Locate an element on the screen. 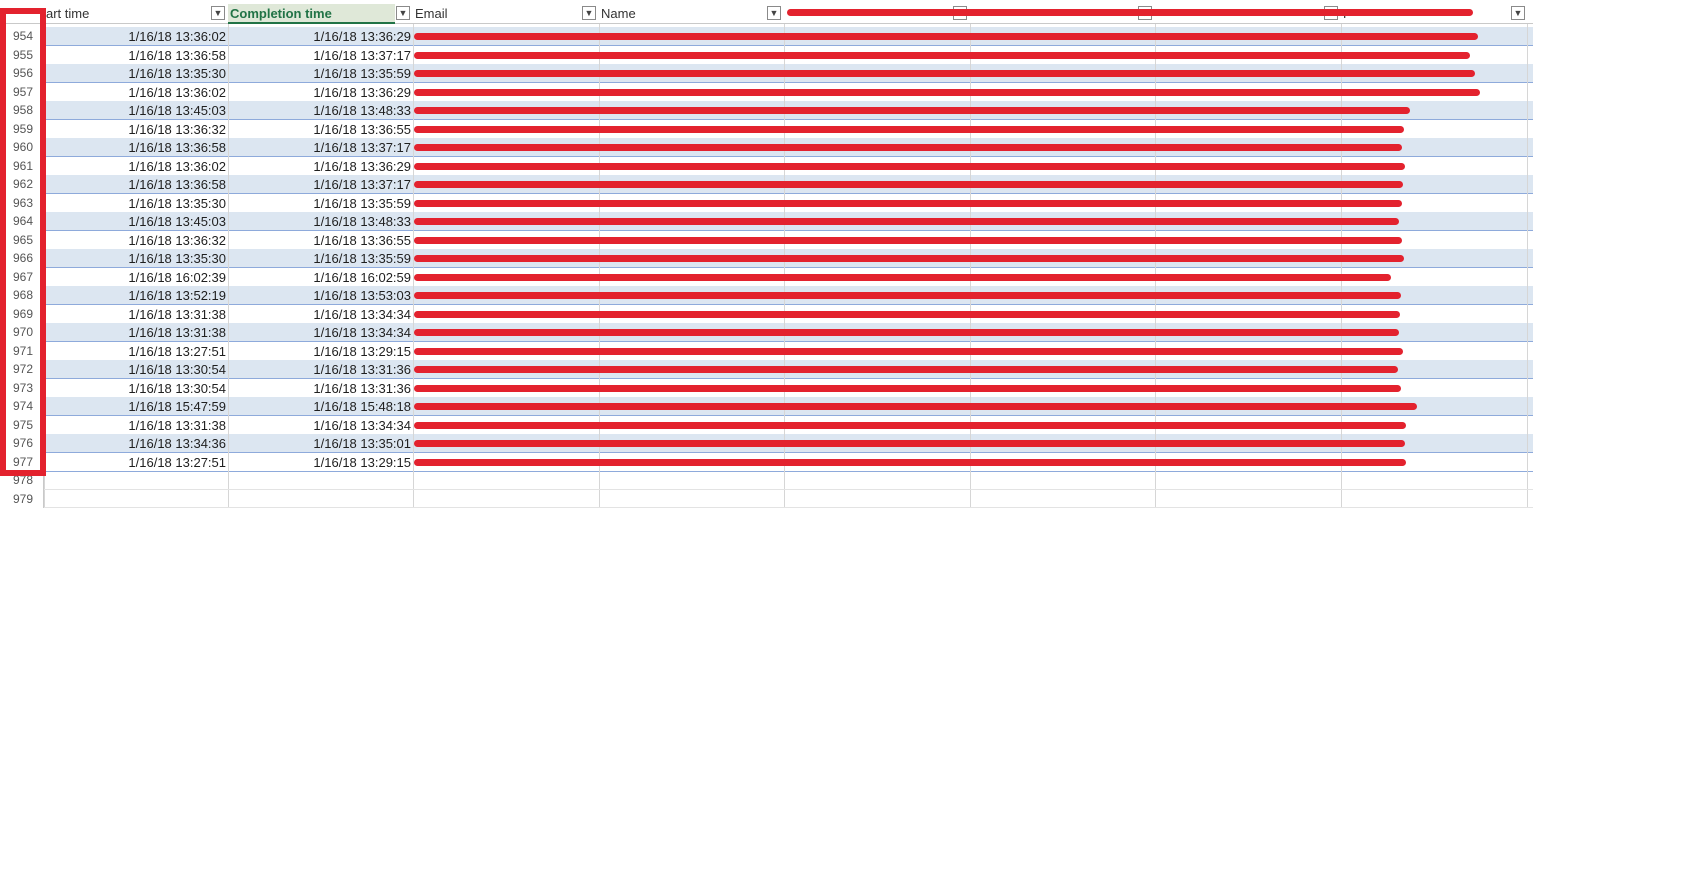 The image size is (1691, 888). start-time-cell: 1/16/18 13:34:36 is located at coordinates (136, 443).